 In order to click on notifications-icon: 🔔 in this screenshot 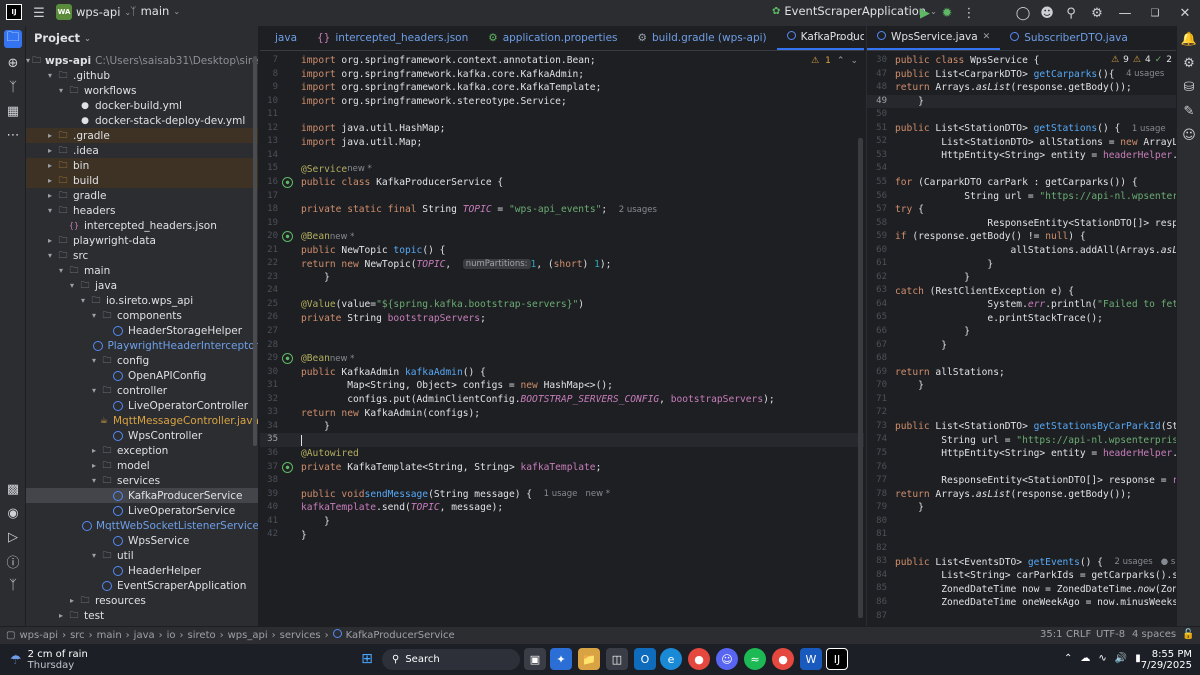, I will do `click(1189, 39)`.